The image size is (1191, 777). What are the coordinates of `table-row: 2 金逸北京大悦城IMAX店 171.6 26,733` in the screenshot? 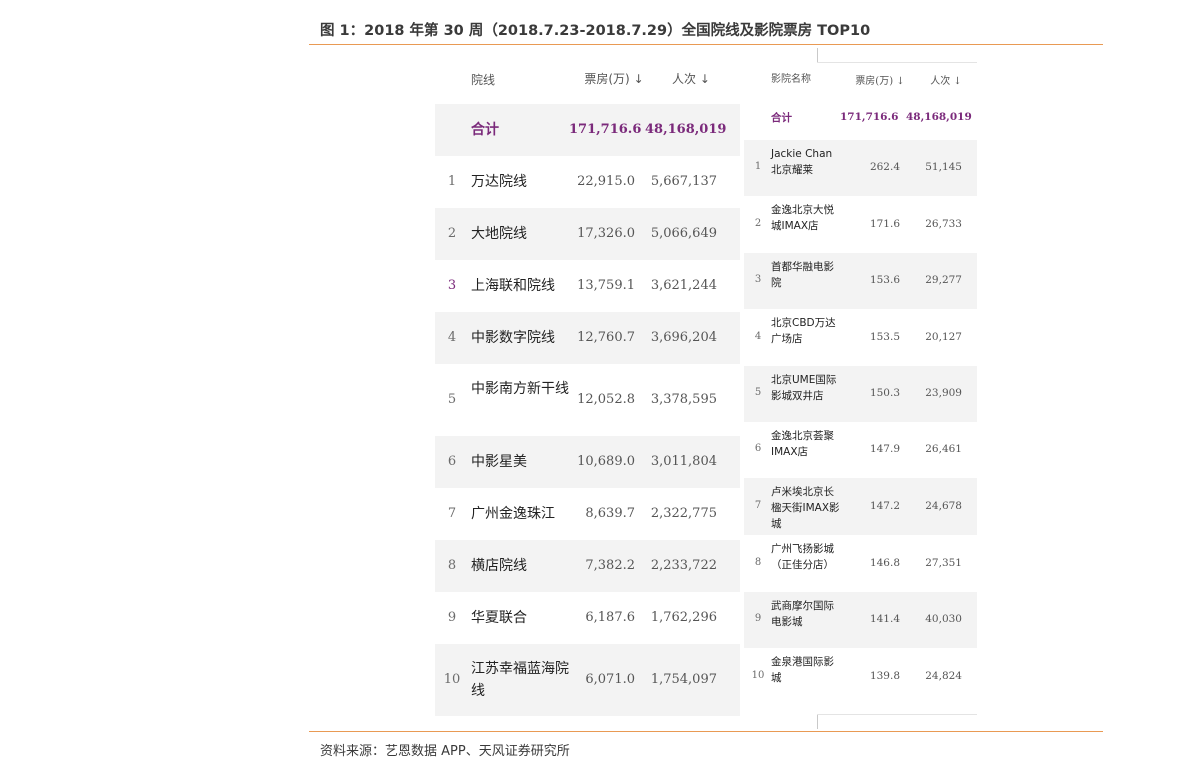 It's located at (860, 224).